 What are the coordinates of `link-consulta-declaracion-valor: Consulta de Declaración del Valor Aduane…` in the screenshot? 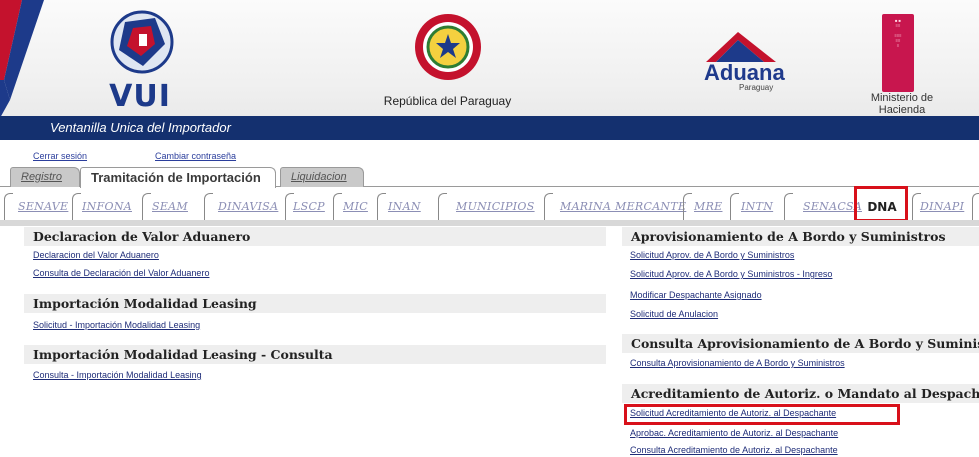 It's located at (121, 273).